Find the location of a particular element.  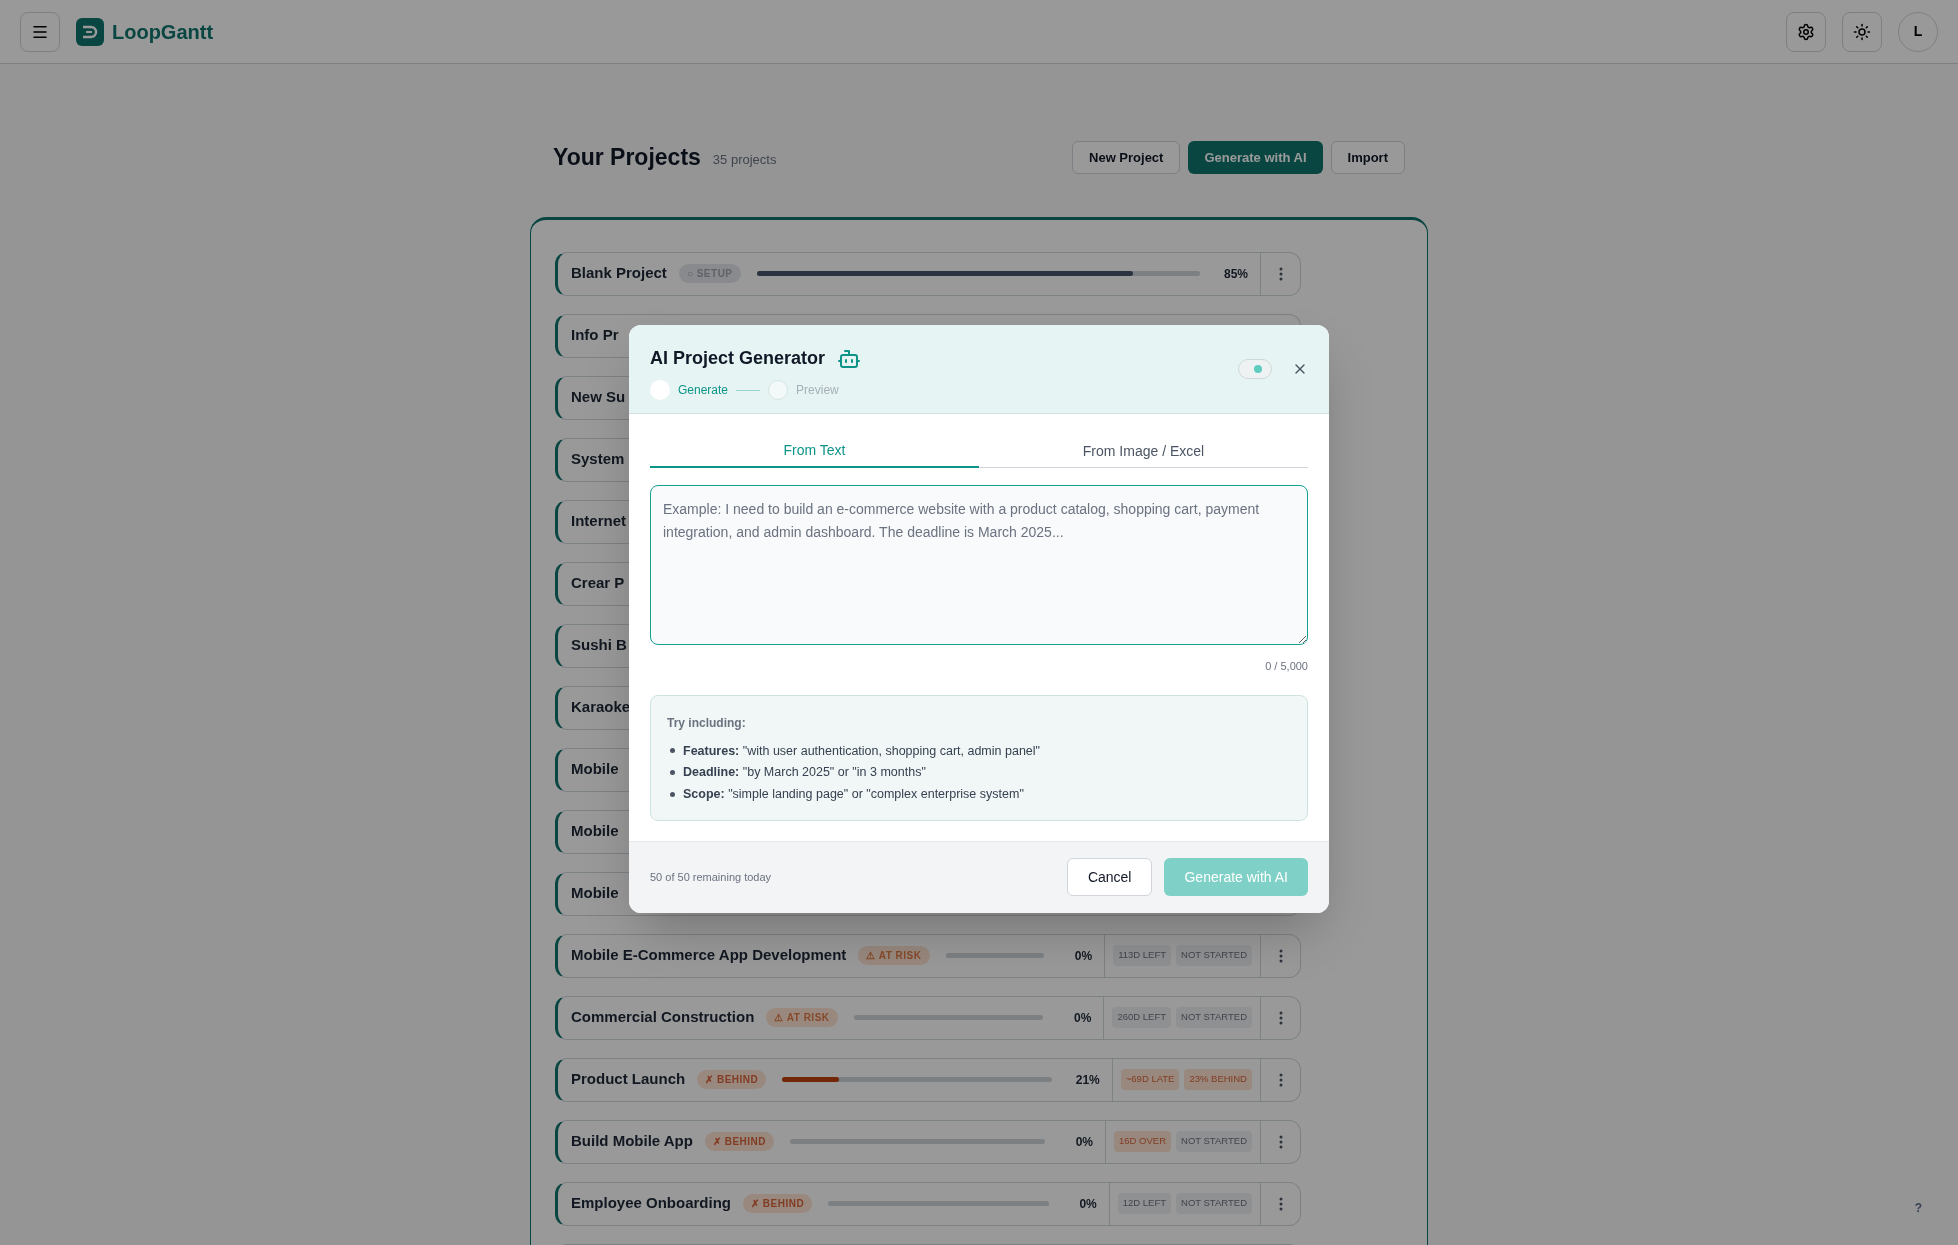

tip-text: Scope: "simple landing page" or "complex enterprise system" is located at coordinates (853, 794).